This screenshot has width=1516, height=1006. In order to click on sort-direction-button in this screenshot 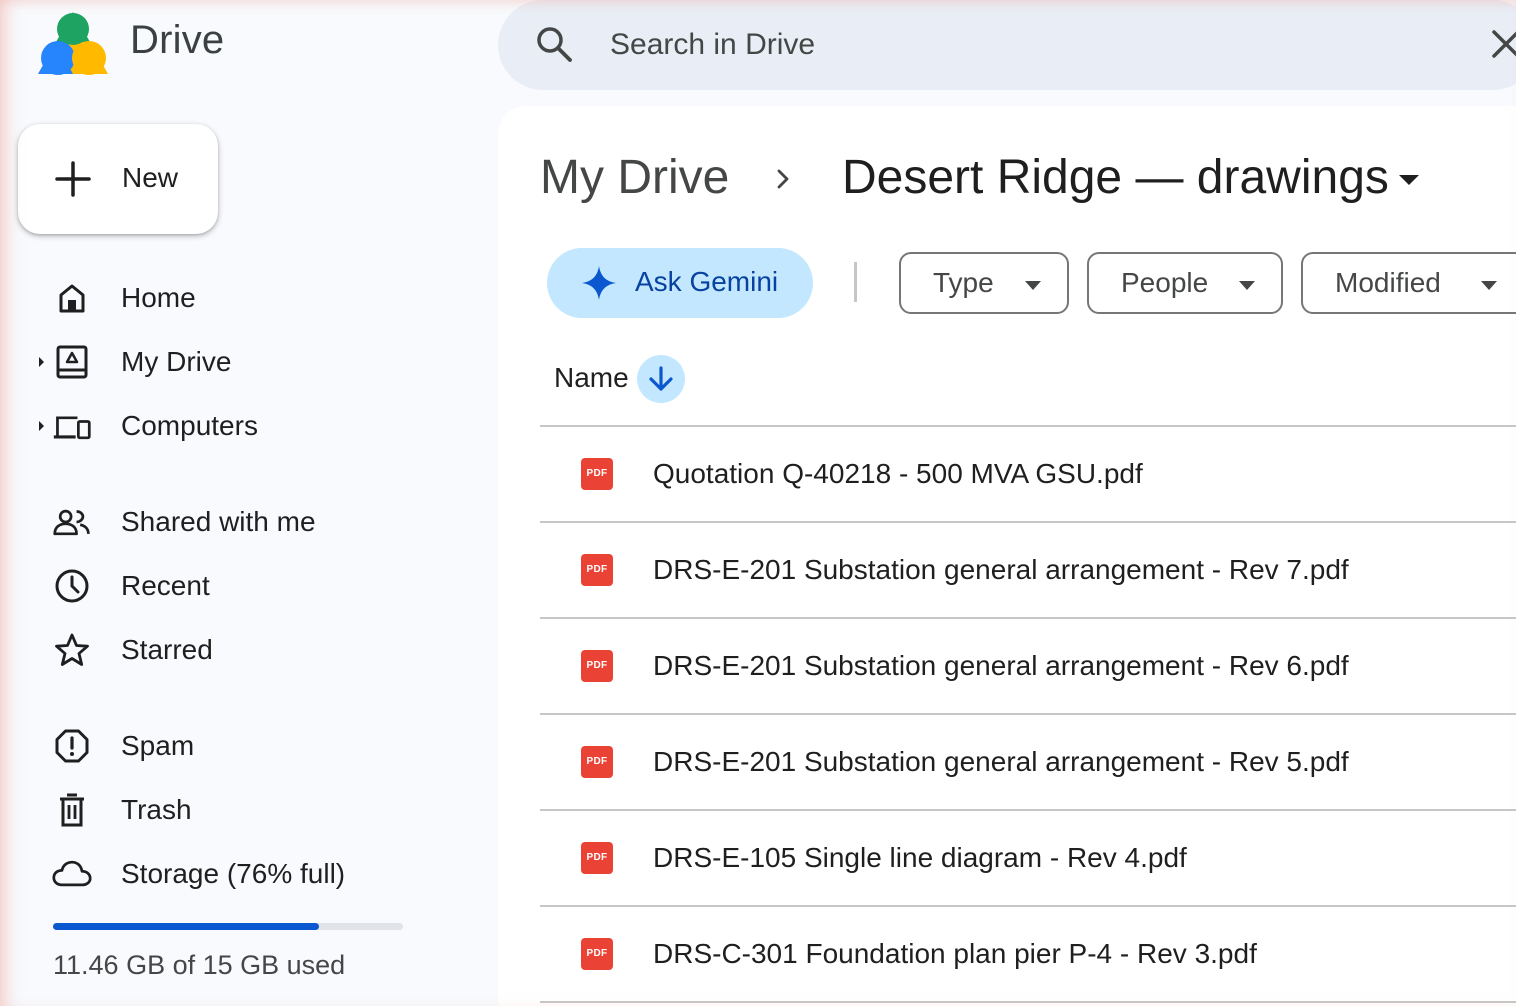, I will do `click(661, 379)`.